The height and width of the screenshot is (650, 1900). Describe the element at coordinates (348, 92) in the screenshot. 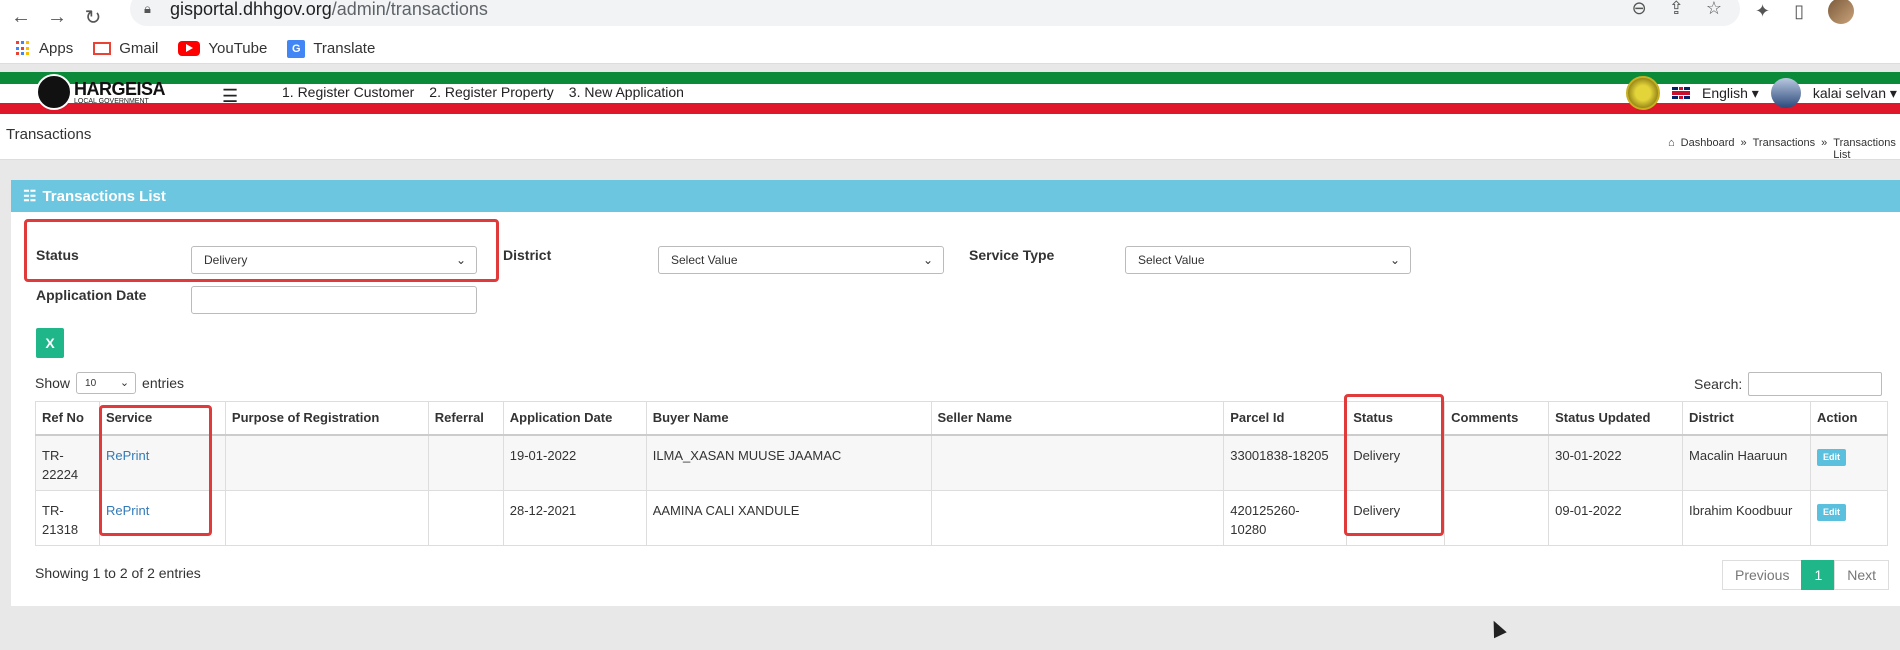

I see `menu-register-customer: 1. Register Customer` at that location.